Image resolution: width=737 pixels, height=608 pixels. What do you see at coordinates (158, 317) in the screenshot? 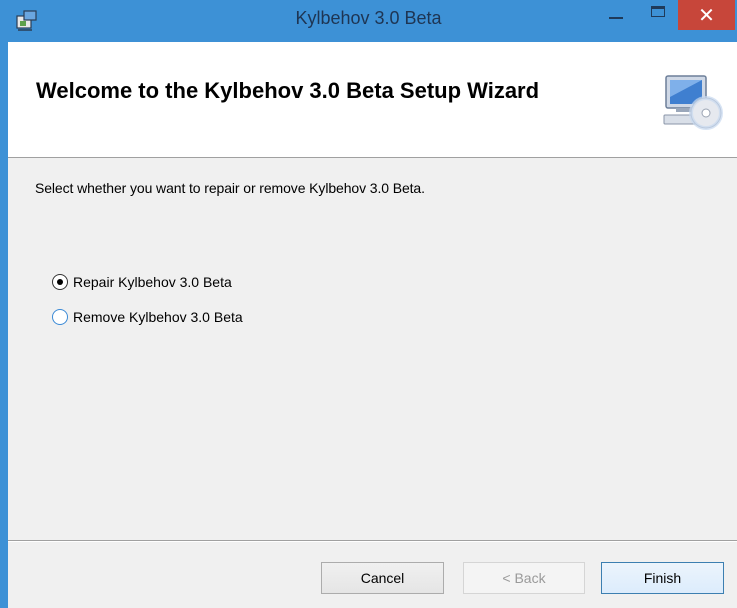
I see `remove-option-label: Remove Kylbehov 3.0 Beta` at bounding box center [158, 317].